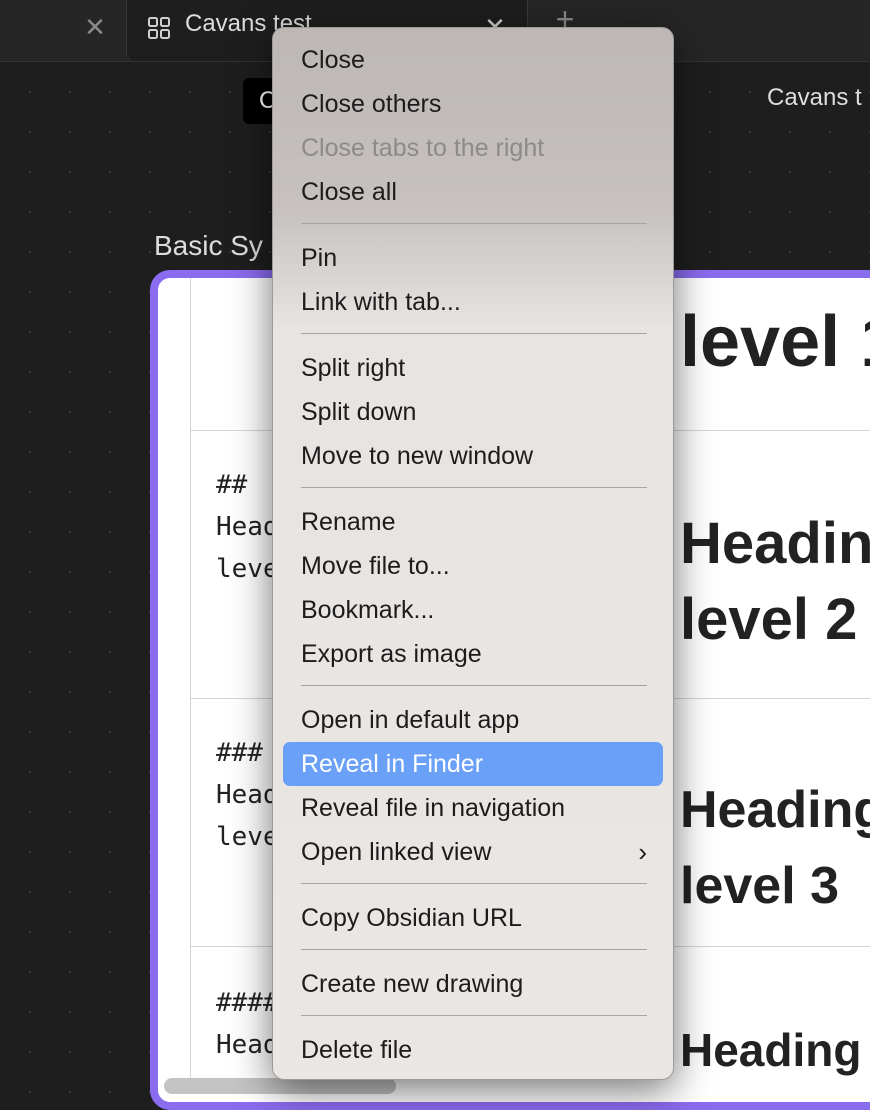 The width and height of the screenshot is (870, 1110). What do you see at coordinates (396, 852) in the screenshot?
I see `menu-item-label: Open linked view` at bounding box center [396, 852].